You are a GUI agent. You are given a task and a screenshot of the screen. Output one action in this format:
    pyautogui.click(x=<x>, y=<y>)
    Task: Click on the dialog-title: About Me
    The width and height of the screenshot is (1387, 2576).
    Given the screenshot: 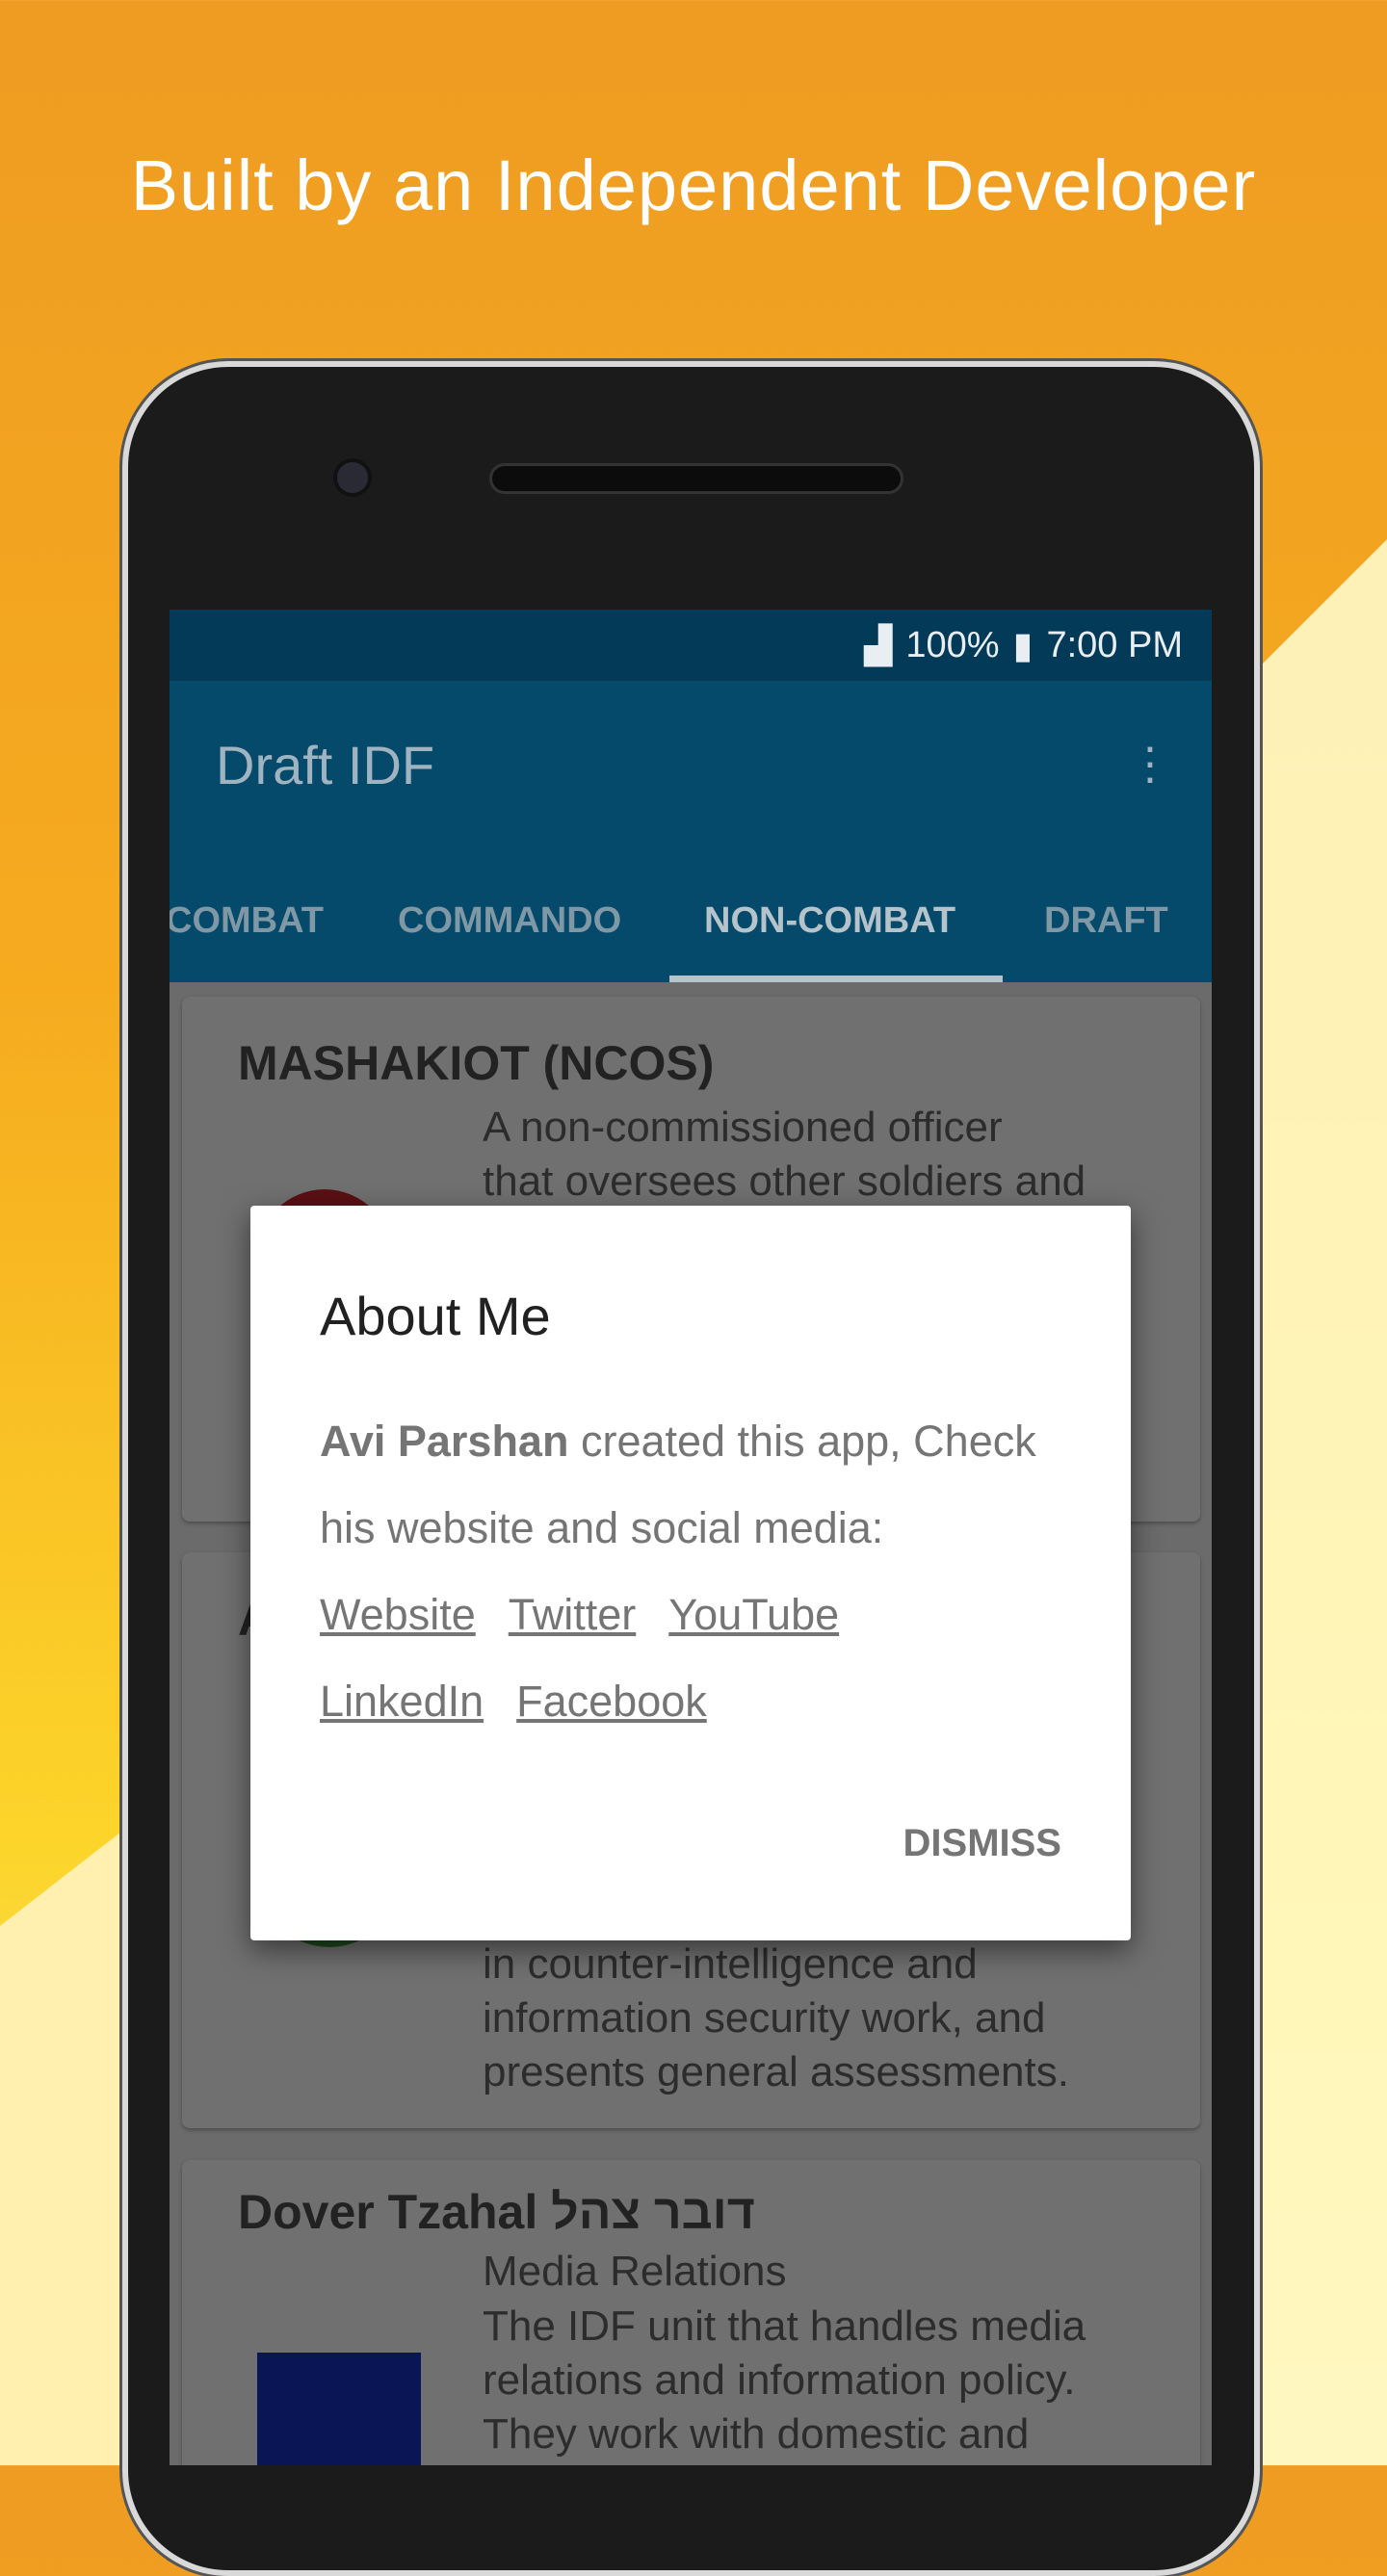 What is the action you would take?
    pyautogui.click(x=435, y=1316)
    